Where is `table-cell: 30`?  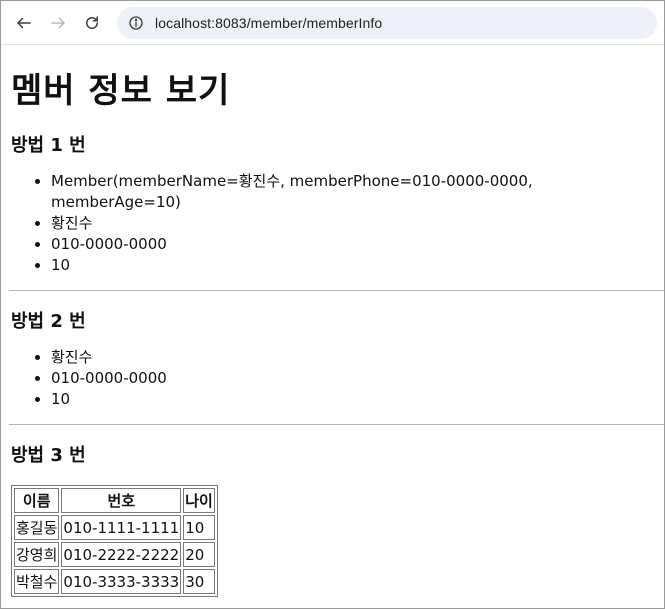 table-cell: 30 is located at coordinates (199, 581).